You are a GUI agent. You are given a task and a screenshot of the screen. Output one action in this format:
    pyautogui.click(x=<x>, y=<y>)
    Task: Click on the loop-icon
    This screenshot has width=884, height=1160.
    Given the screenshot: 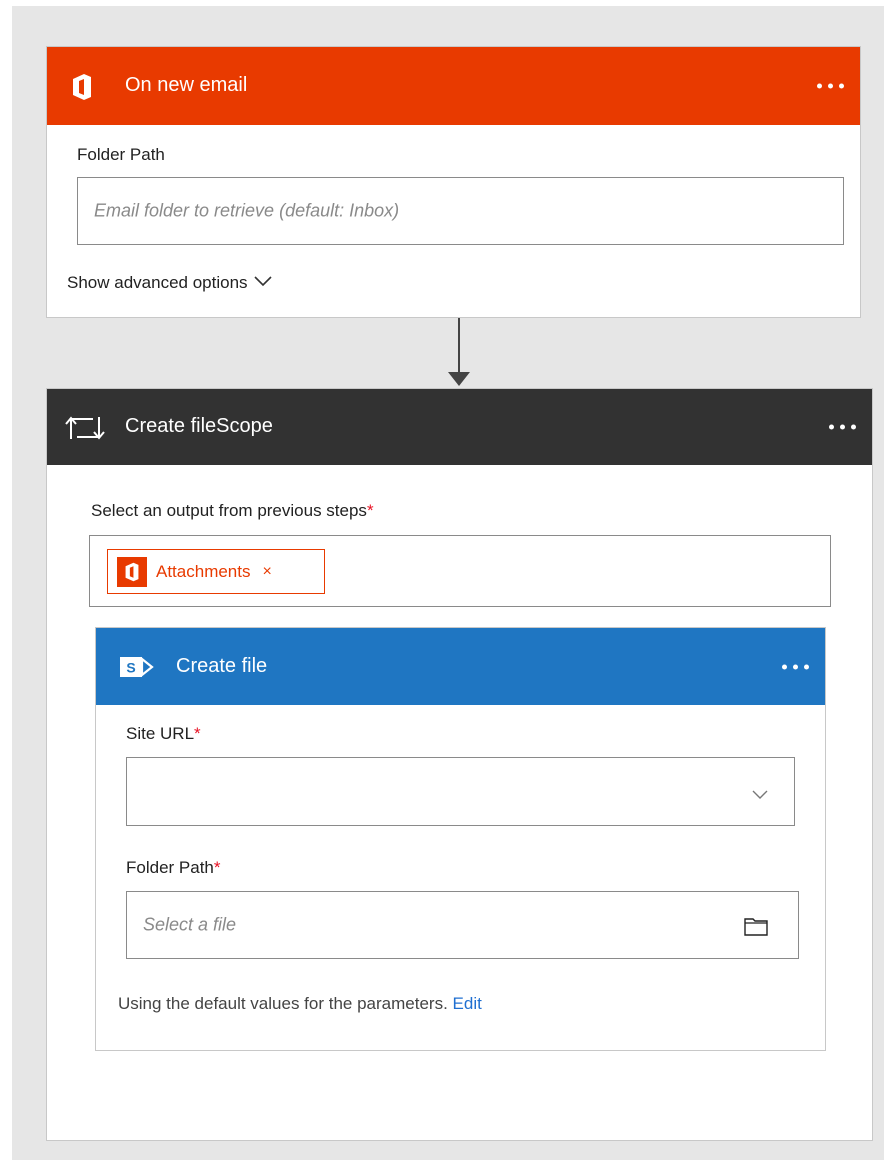 What is the action you would take?
    pyautogui.click(x=85, y=428)
    